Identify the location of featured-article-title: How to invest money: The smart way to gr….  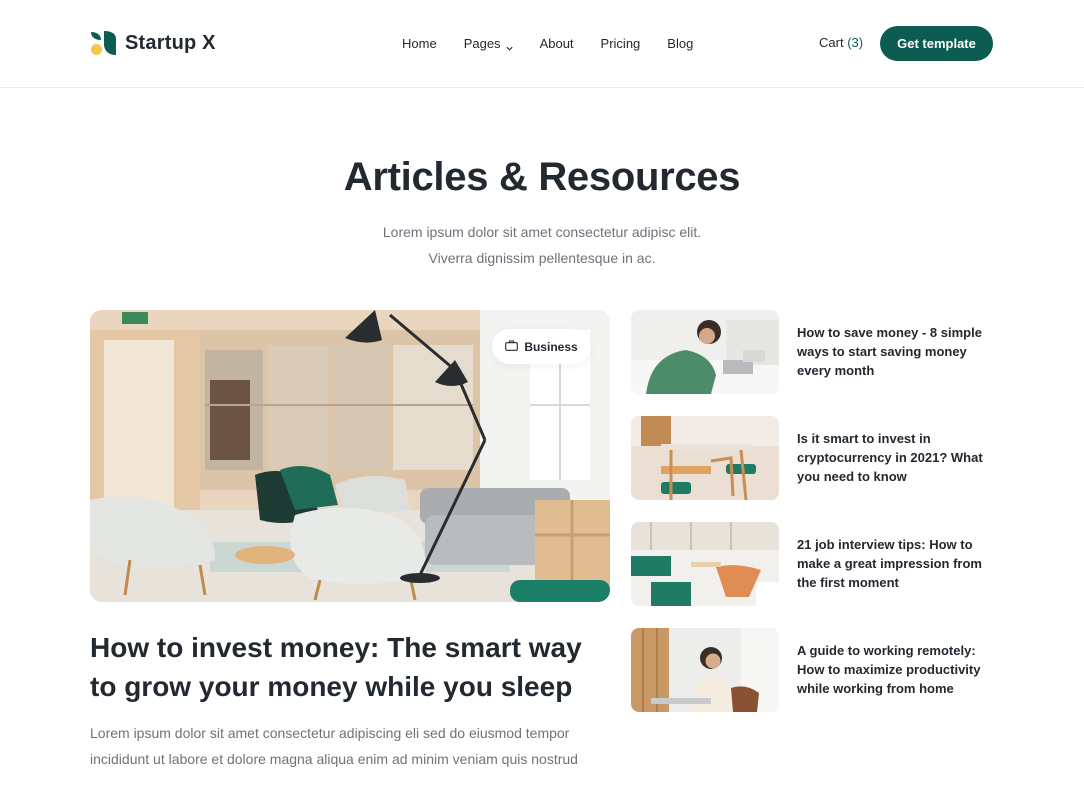
(350, 667).